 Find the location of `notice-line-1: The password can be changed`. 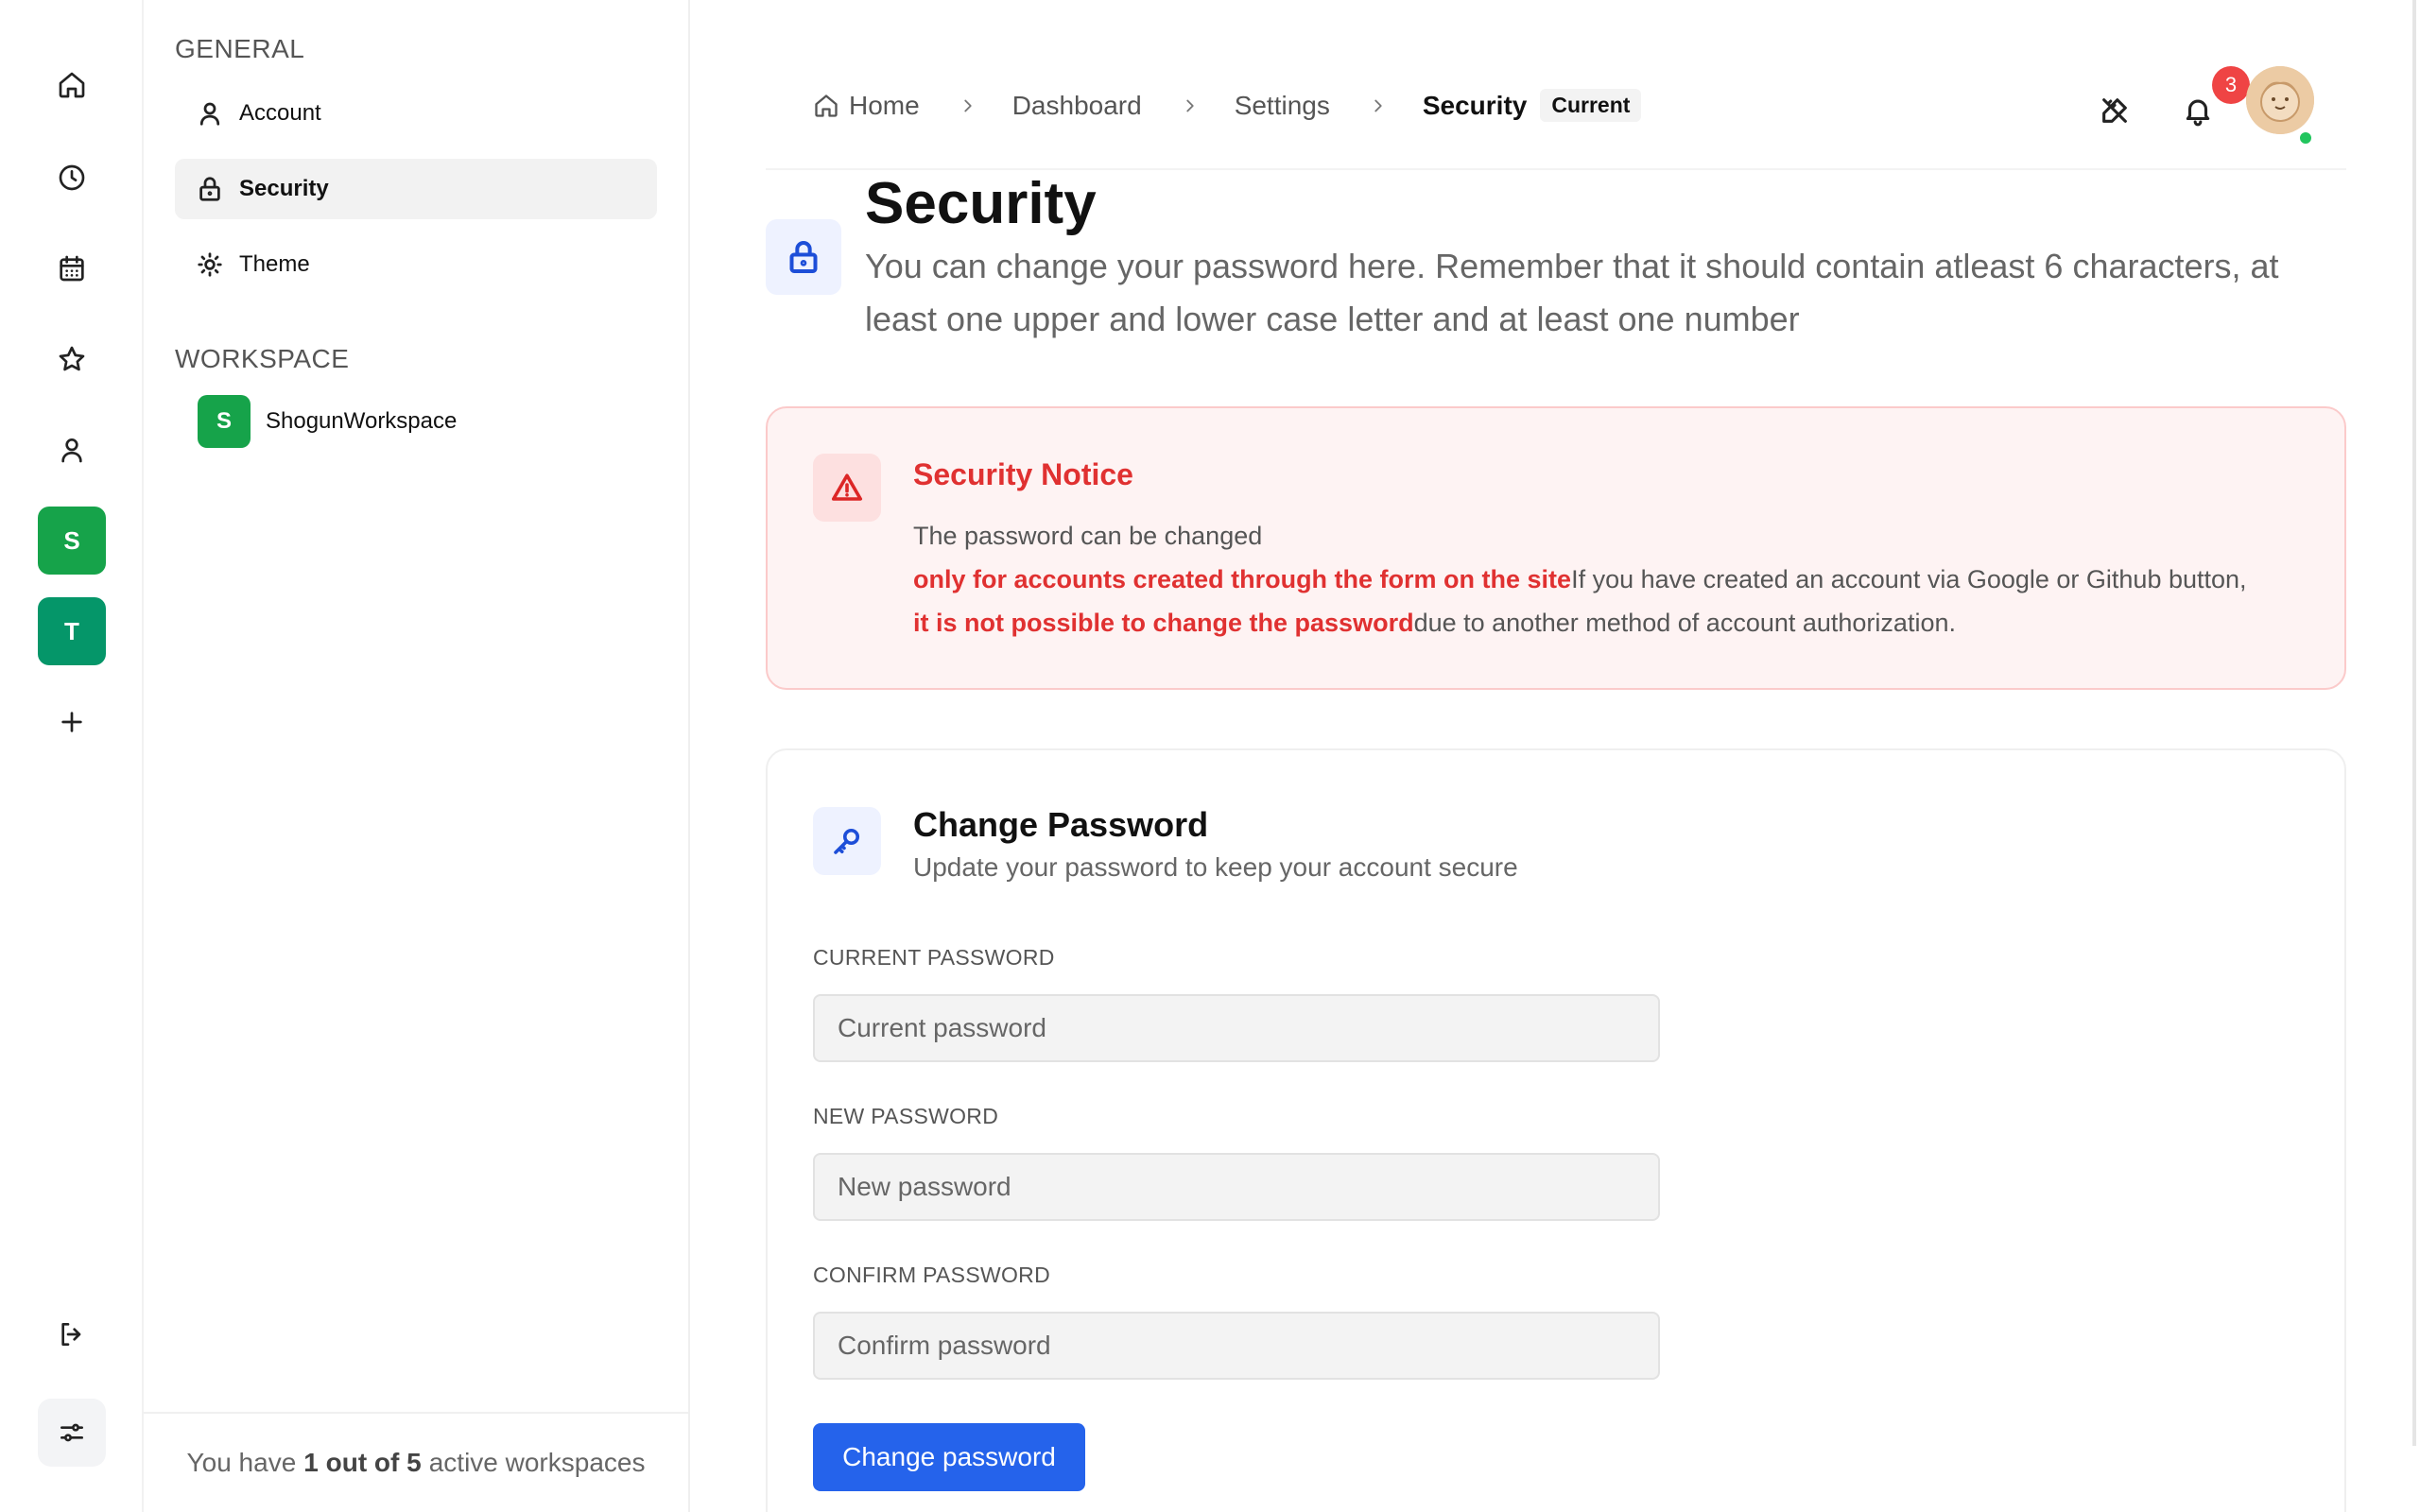

notice-line-1: The password can be changed is located at coordinates (1088, 536).